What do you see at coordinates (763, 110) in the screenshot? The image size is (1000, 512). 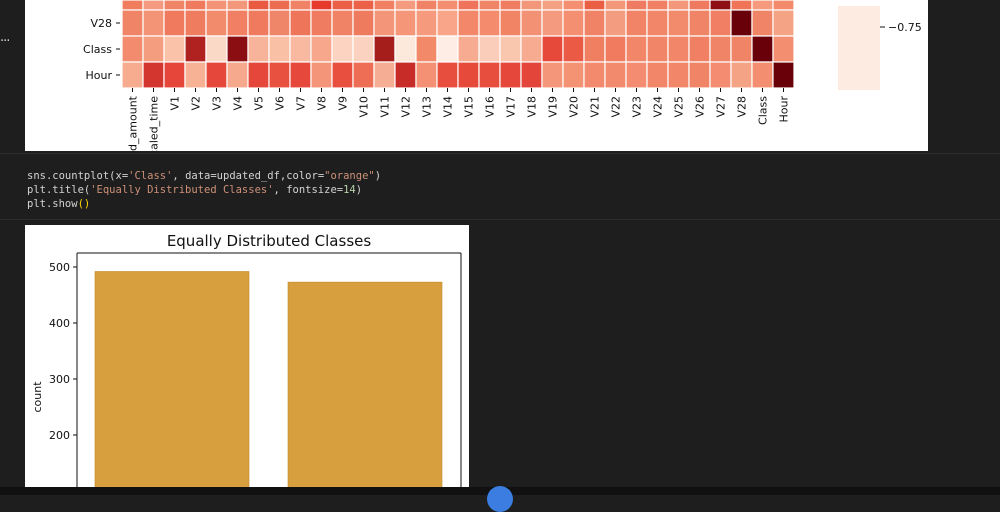 I see `heatmap-col-label: Class` at bounding box center [763, 110].